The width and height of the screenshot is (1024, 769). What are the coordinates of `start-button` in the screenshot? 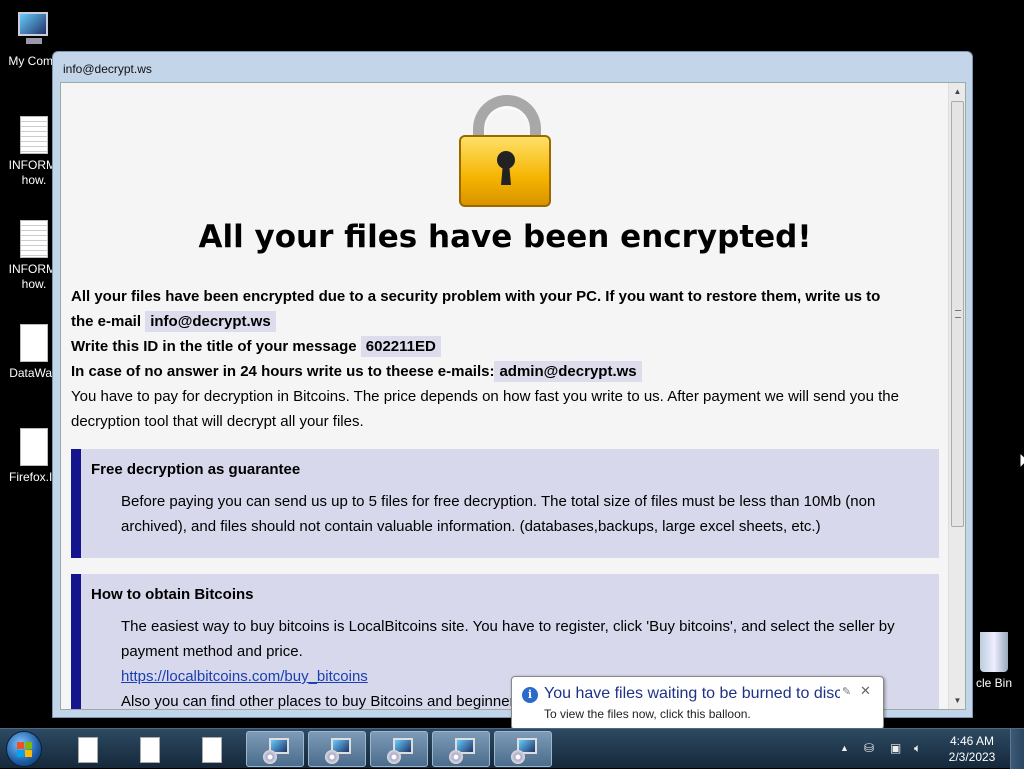 It's located at (24, 749).